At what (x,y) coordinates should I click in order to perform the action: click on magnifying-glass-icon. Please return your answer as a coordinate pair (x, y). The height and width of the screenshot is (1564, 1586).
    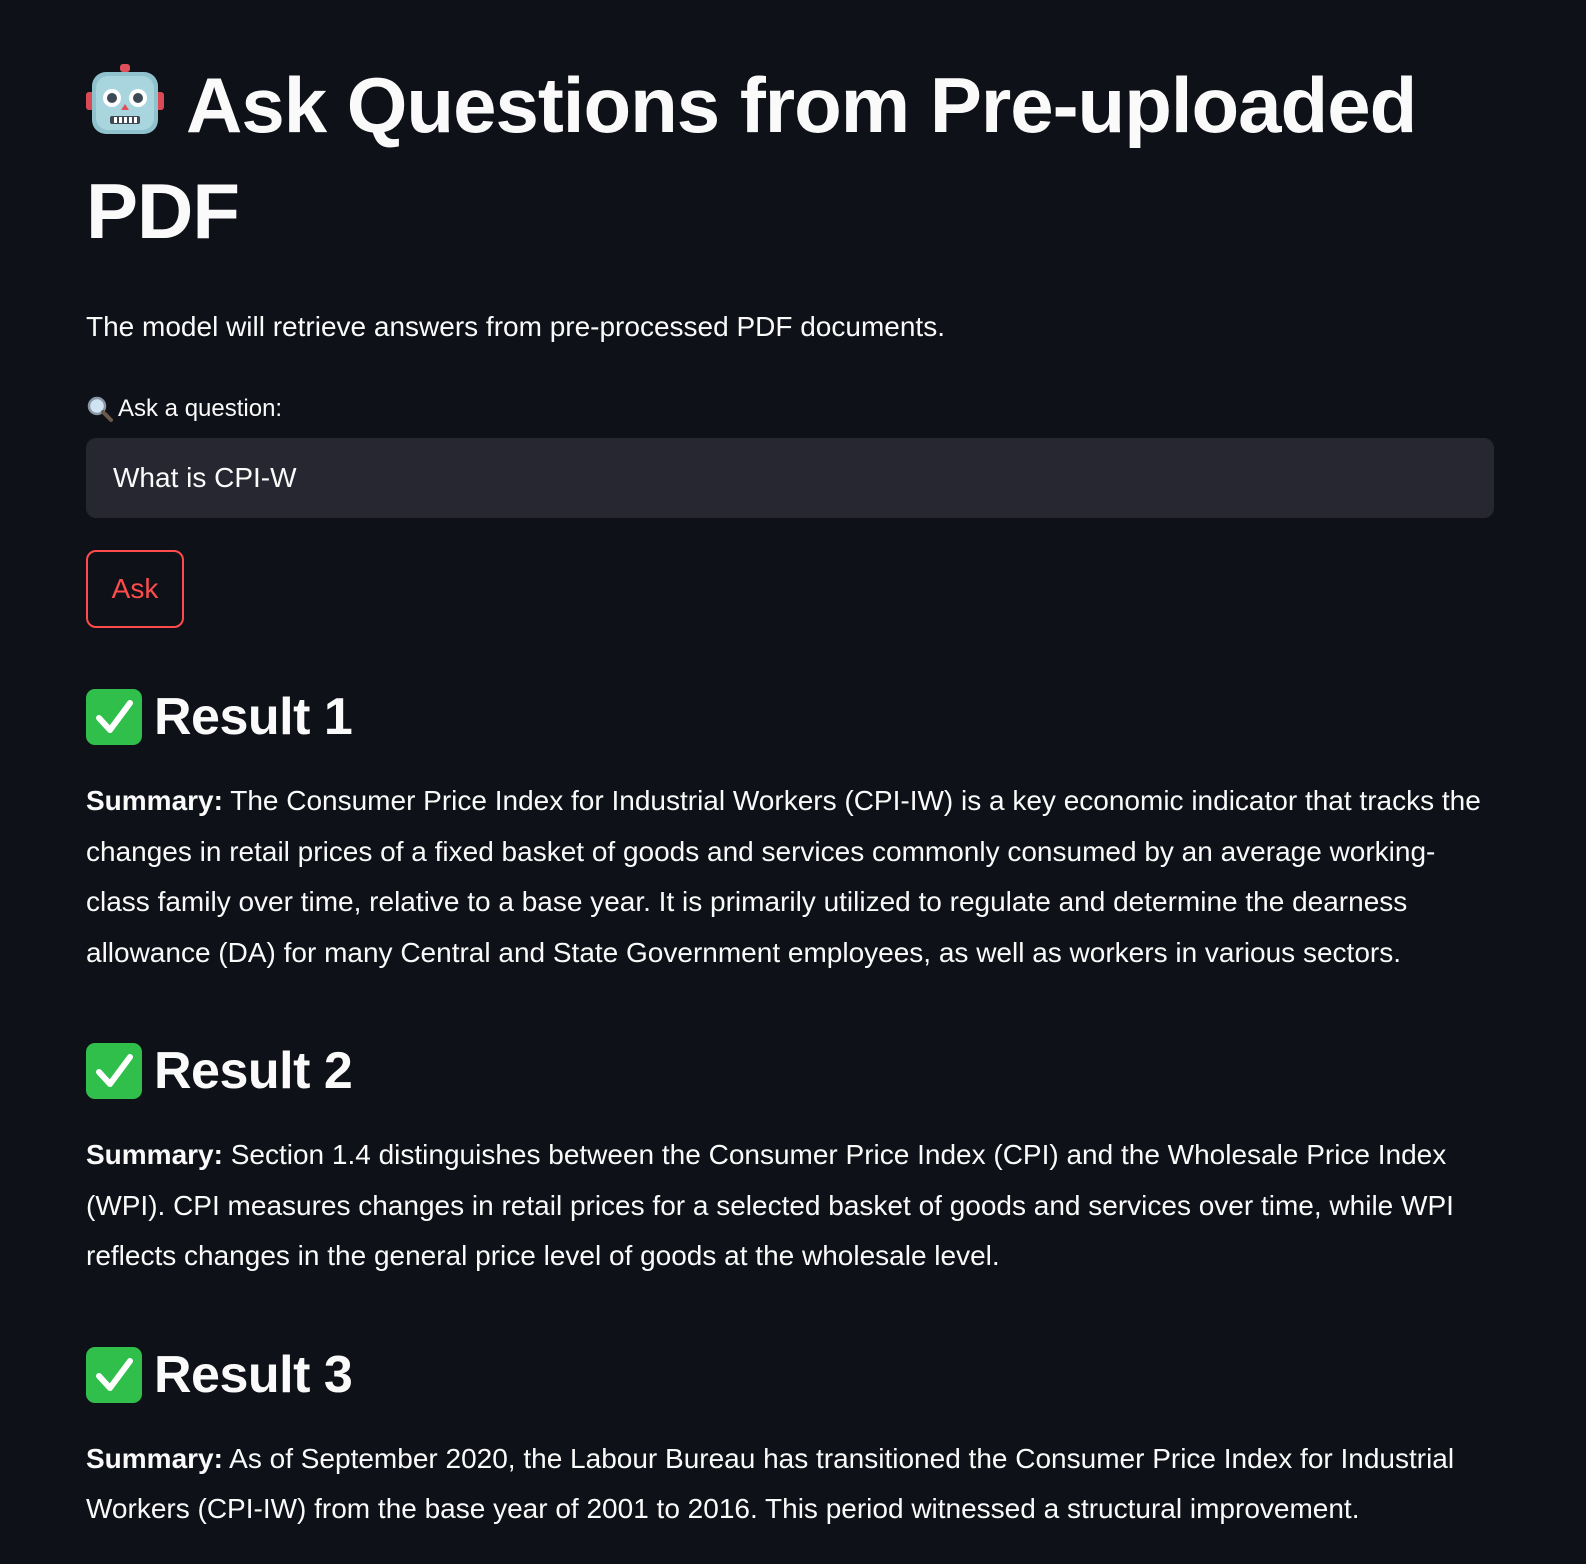
    Looking at the image, I should click on (100, 409).